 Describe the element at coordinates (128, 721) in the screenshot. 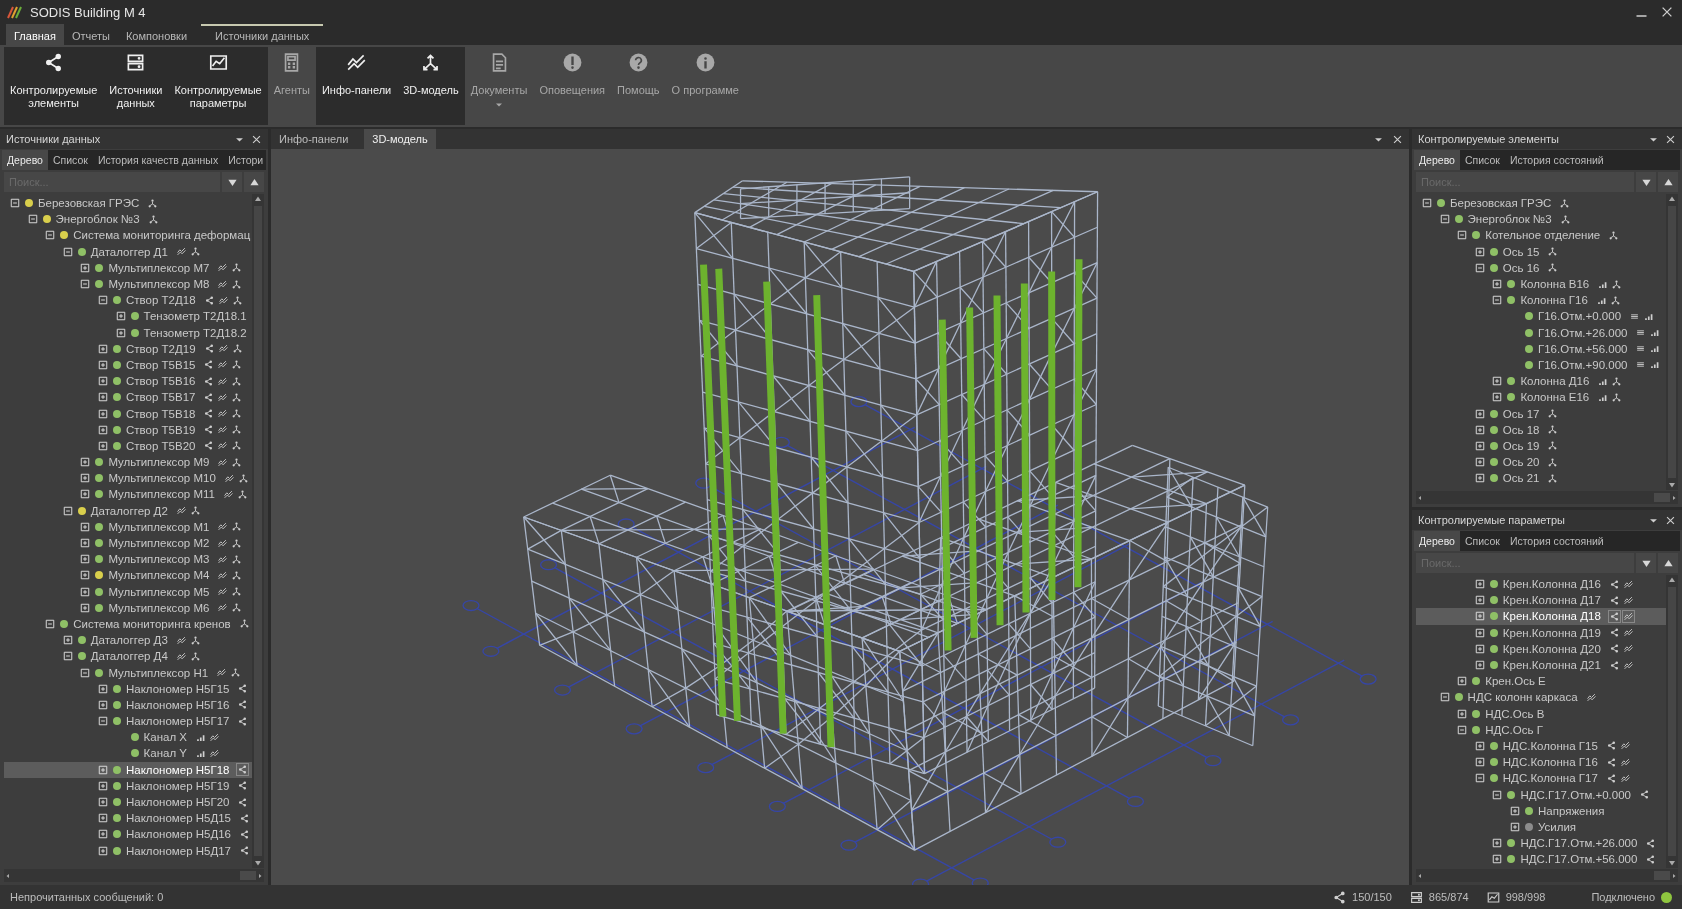

I see `tree-item: Наклономер Н5Г17` at that location.